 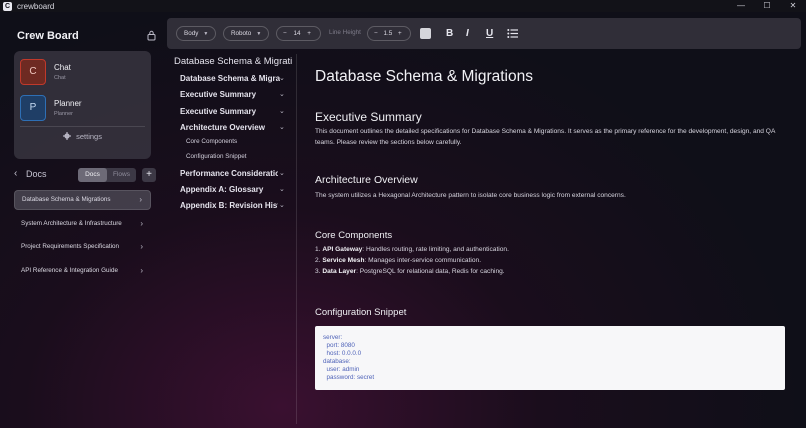 What do you see at coordinates (36, 6) in the screenshot?
I see `app-title: crewboard` at bounding box center [36, 6].